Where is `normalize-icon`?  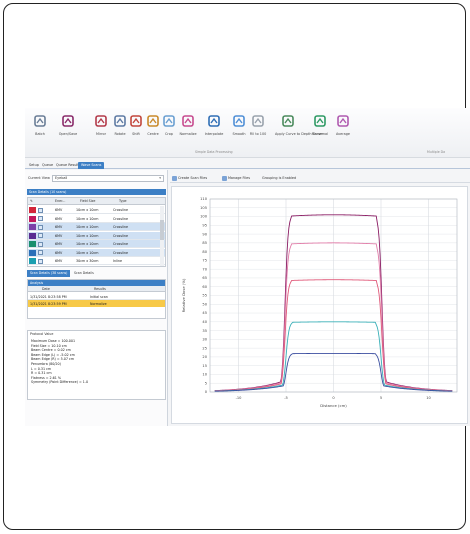 normalize-icon is located at coordinates (188, 121).